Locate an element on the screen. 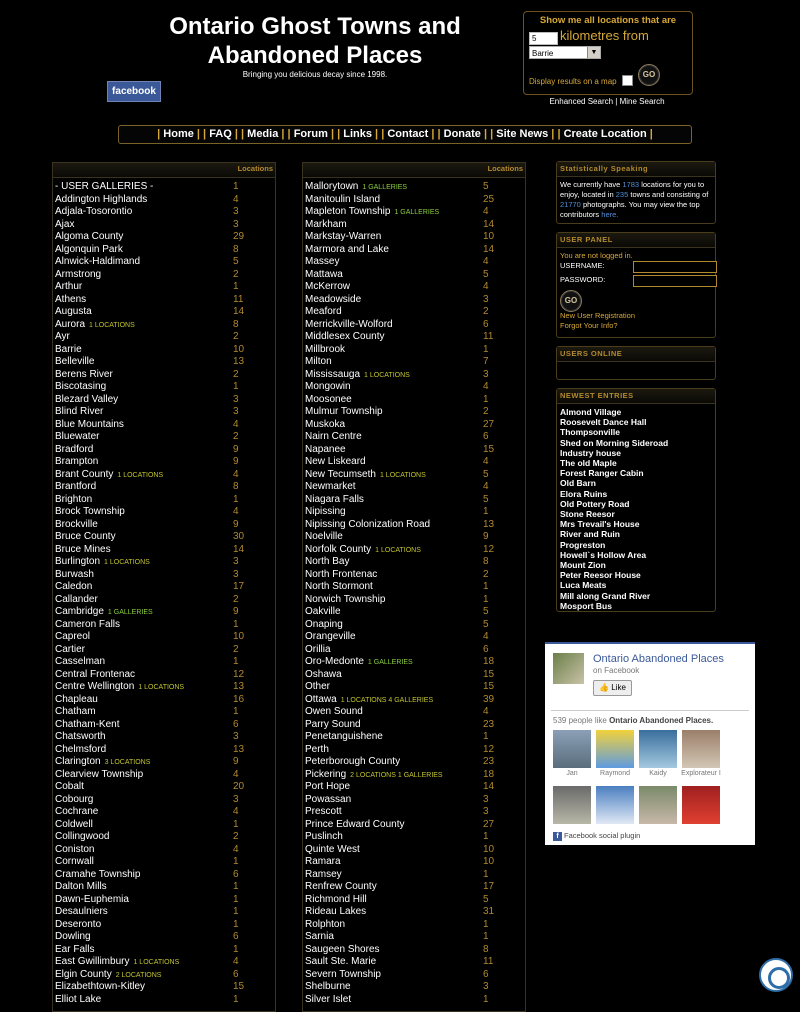 The height and width of the screenshot is (1012, 800). location-name: Callander is located at coordinates (76, 600).